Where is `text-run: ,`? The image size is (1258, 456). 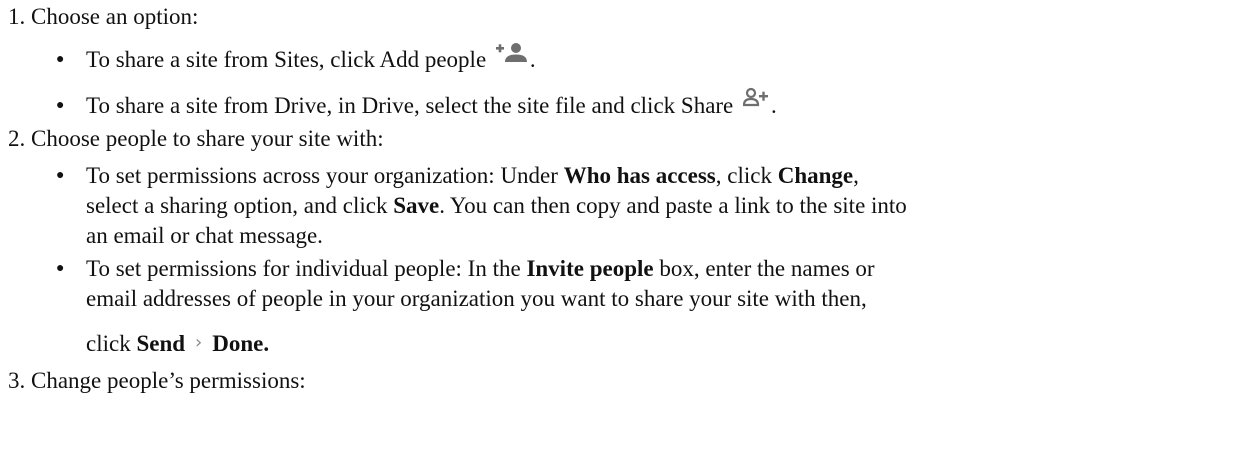 text-run: , is located at coordinates (856, 175).